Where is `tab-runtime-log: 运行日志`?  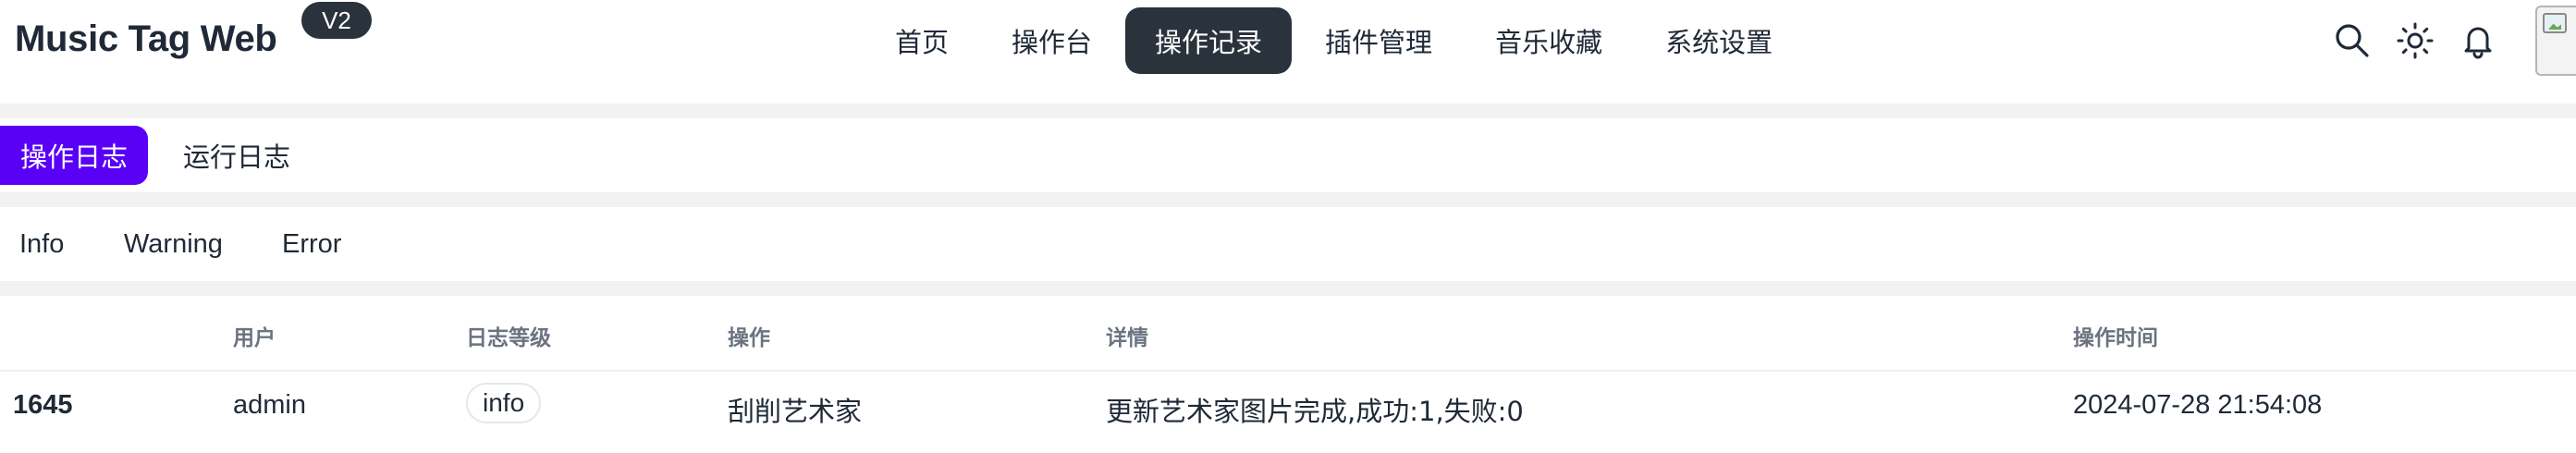 tab-runtime-log: 运行日志 is located at coordinates (237, 155).